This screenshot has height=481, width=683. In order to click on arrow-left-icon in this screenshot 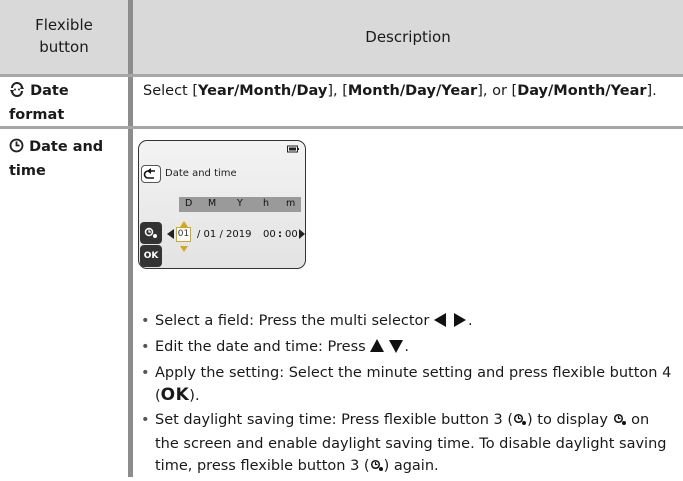, I will do `click(170, 235)`.